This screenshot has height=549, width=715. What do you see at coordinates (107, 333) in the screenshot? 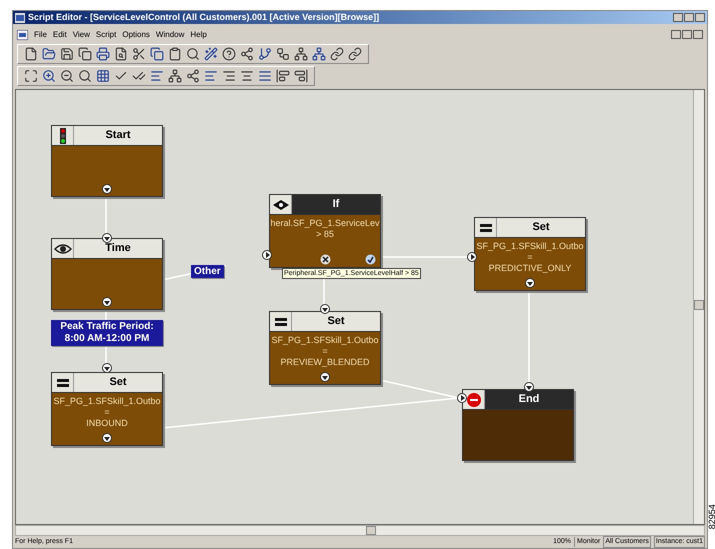
I see `branch-label: Peak Traffic Period: 8:00 AM-12:00 PM` at bounding box center [107, 333].